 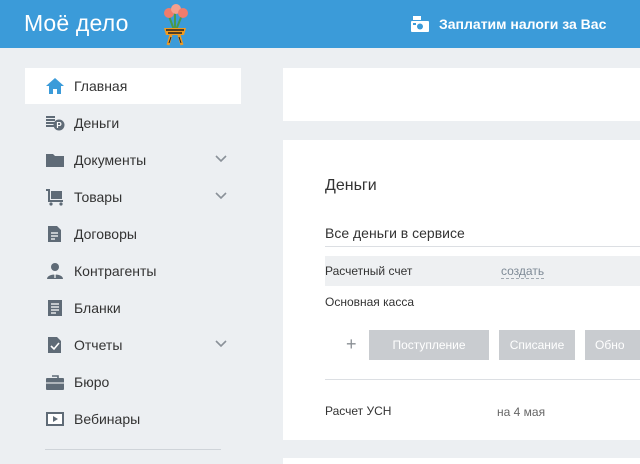 What do you see at coordinates (101, 86) in the screenshot?
I see `sidebar-item-label: Главная` at bounding box center [101, 86].